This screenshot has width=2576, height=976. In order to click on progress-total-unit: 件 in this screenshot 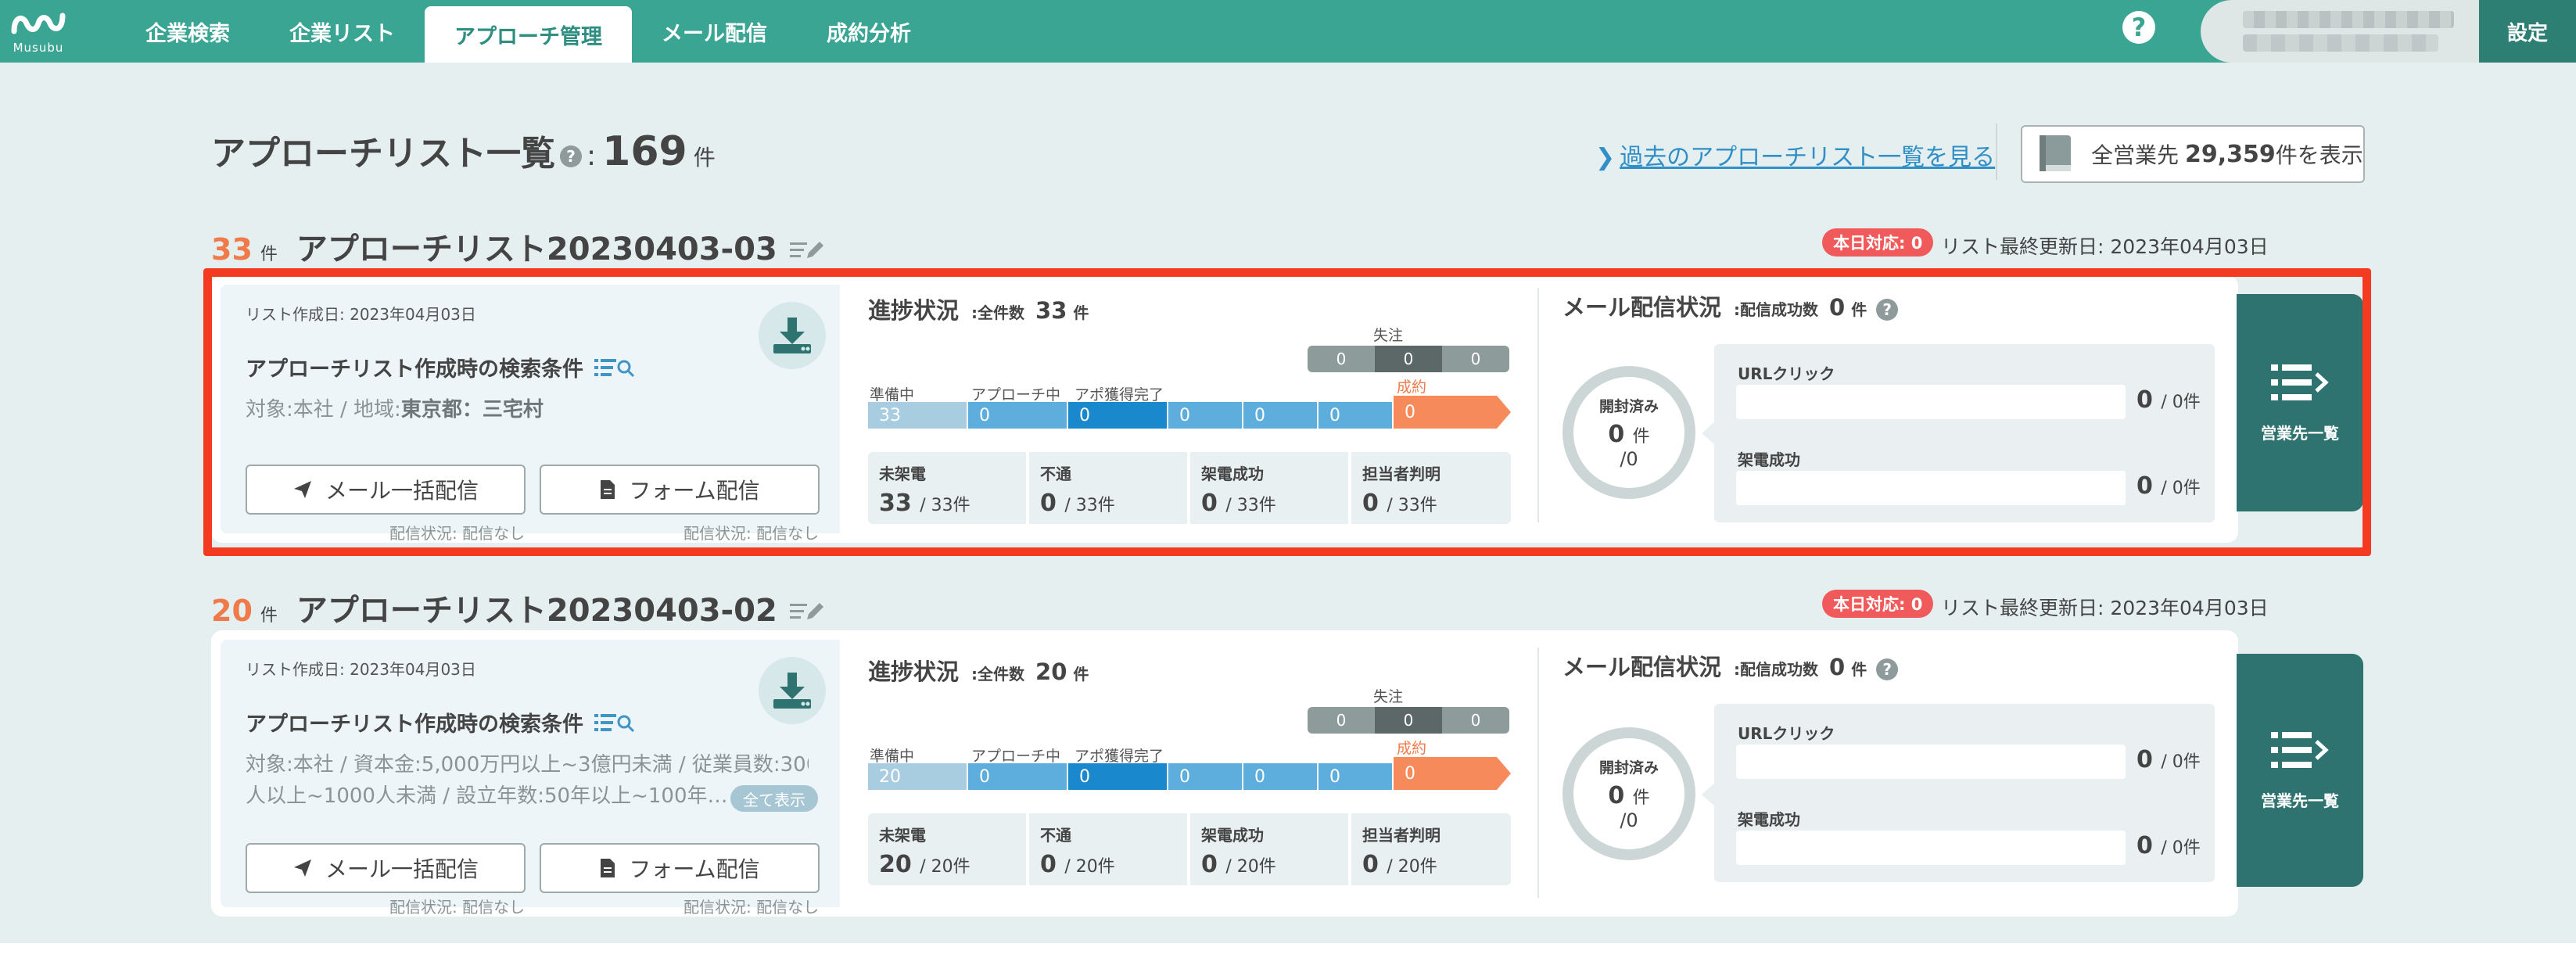, I will do `click(1081, 312)`.